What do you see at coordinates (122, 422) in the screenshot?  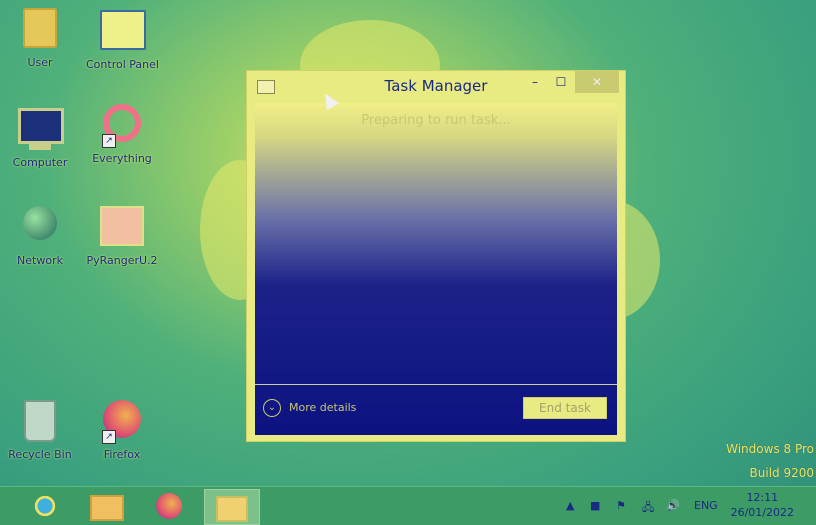 I see `firefox-icon: ↗` at bounding box center [122, 422].